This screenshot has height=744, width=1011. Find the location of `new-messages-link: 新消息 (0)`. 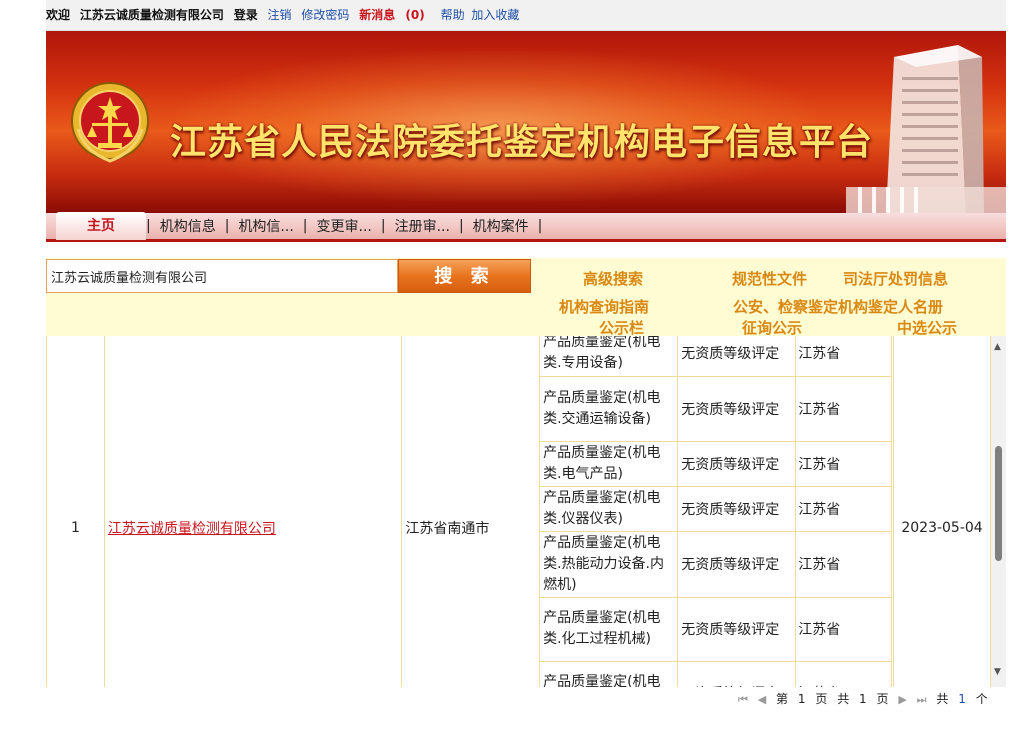

new-messages-link: 新消息 (0) is located at coordinates (395, 15).